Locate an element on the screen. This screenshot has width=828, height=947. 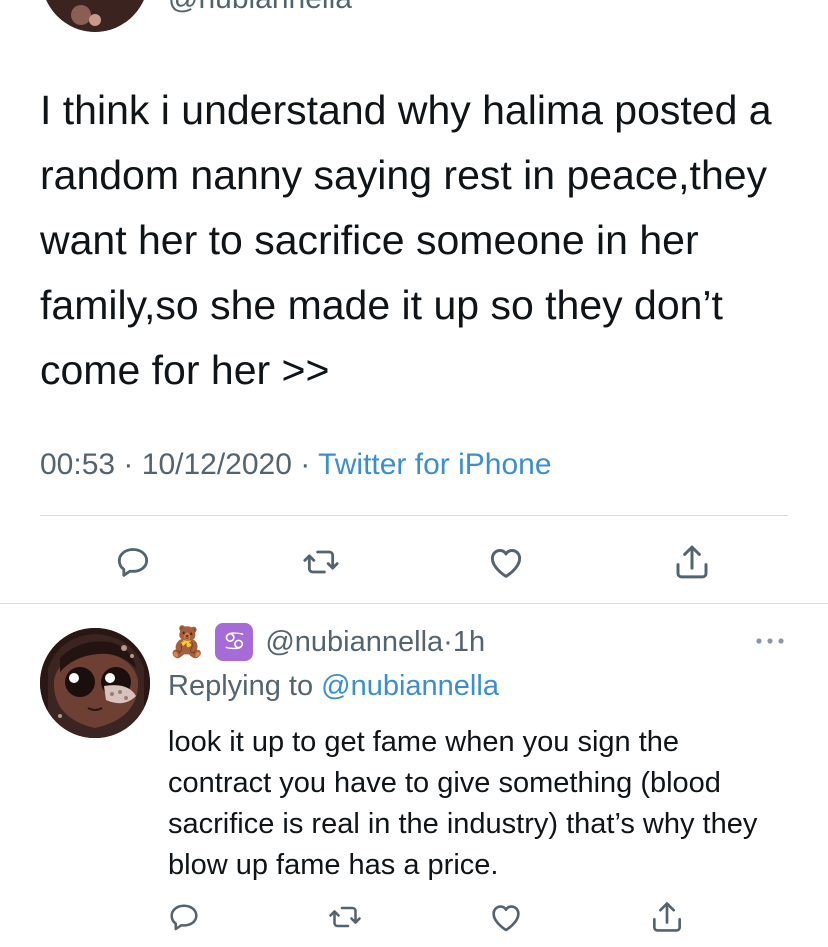
more-button is located at coordinates (770, 641).